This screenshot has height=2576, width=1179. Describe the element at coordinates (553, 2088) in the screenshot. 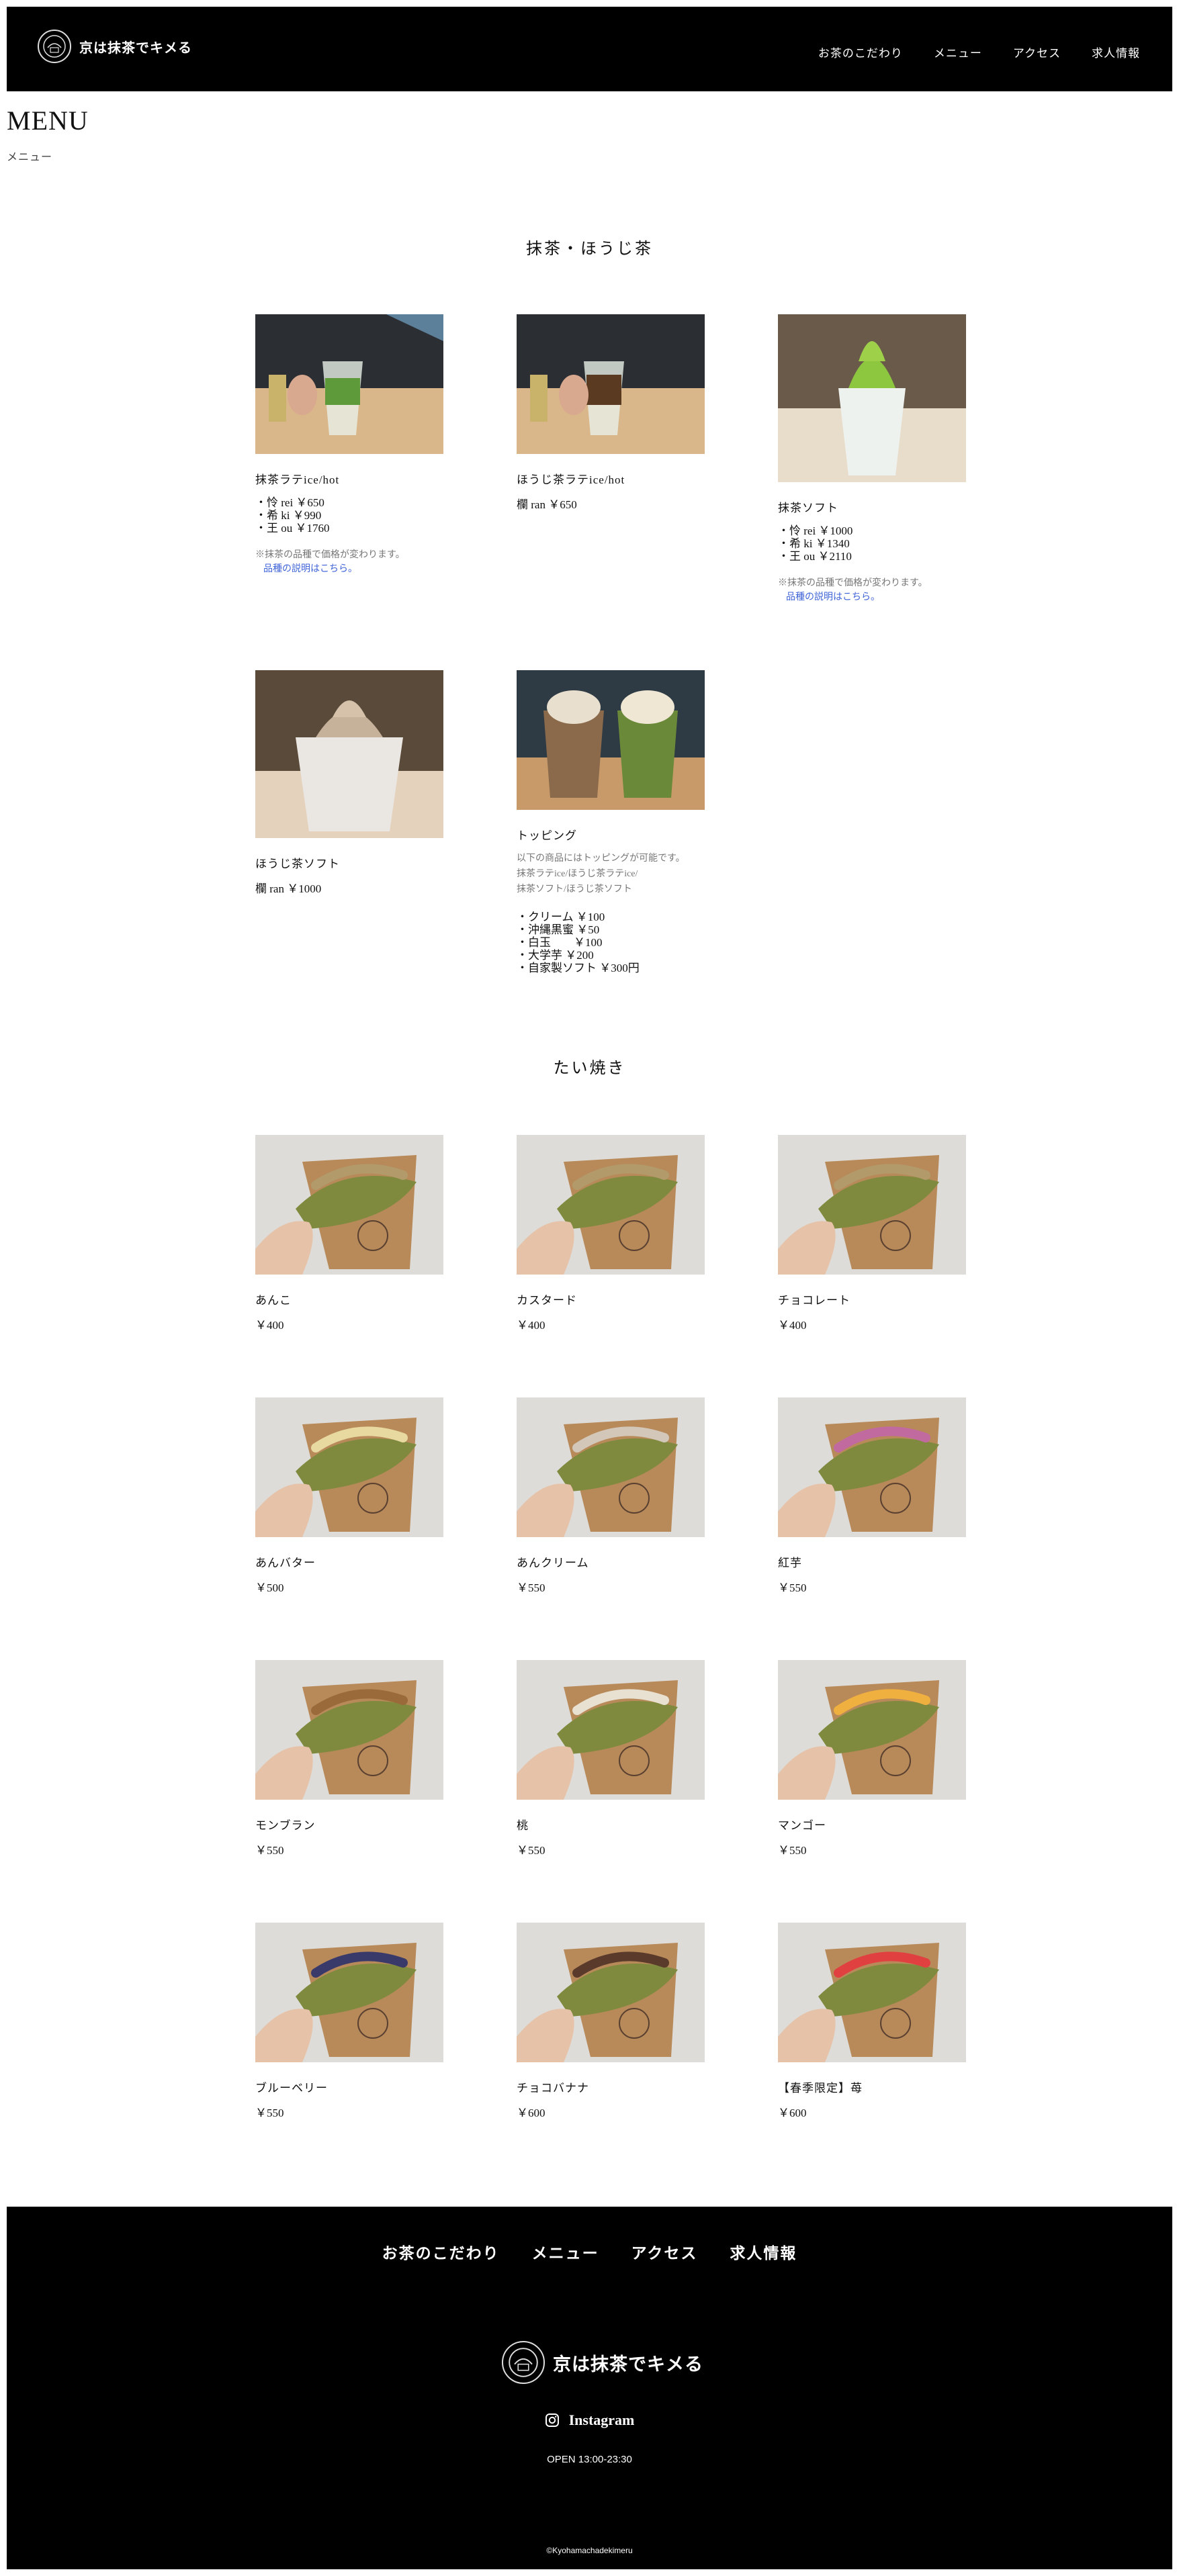

I see `item-name: チョコバナナ` at that location.